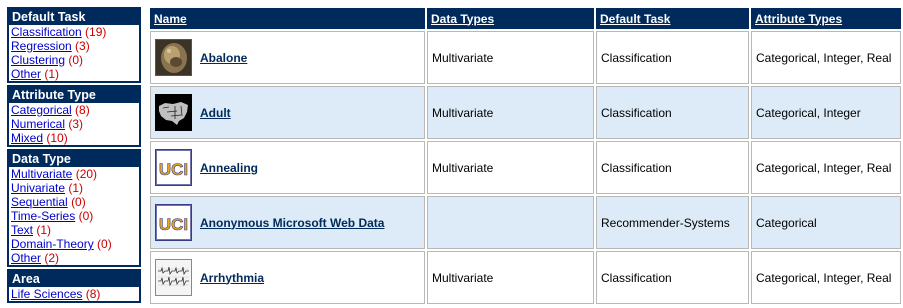 This screenshot has height=308, width=903. Describe the element at coordinates (215, 113) in the screenshot. I see `dataset-link: Adult` at that location.